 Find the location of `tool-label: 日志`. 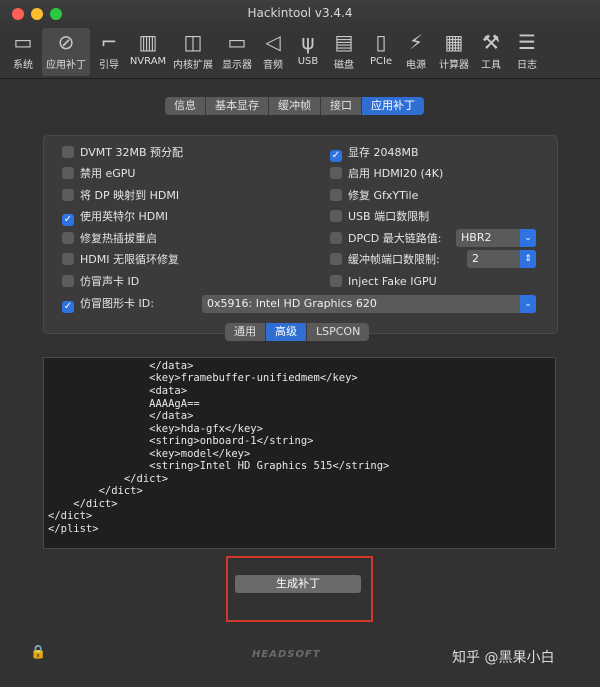

tool-label: 日志 is located at coordinates (527, 65).